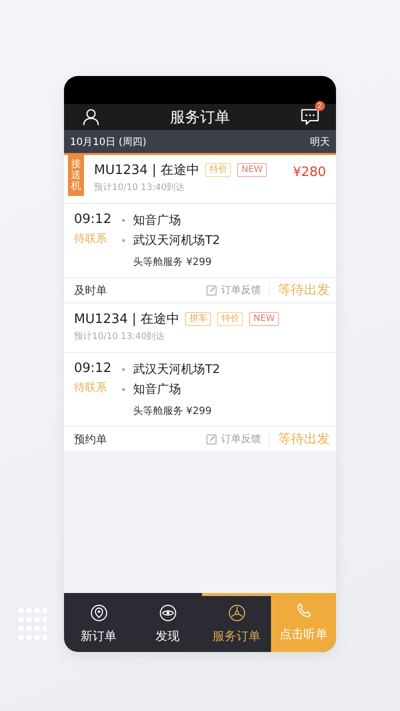 Image resolution: width=400 pixels, height=711 pixels. I want to click on steering-wheel-icon, so click(237, 613).